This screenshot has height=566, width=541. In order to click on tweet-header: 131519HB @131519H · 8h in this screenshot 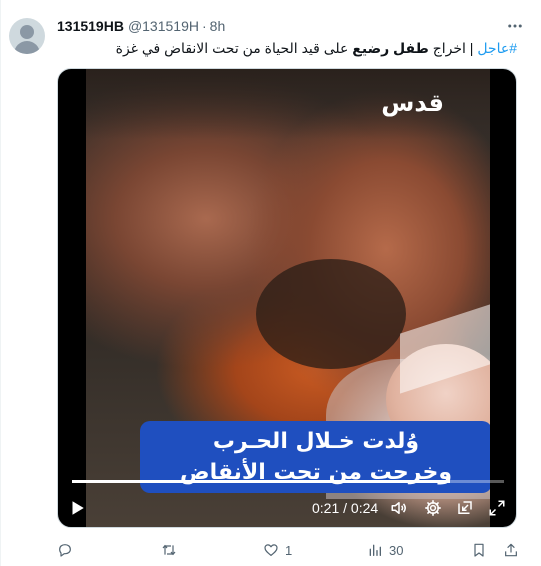, I will do `click(141, 26)`.